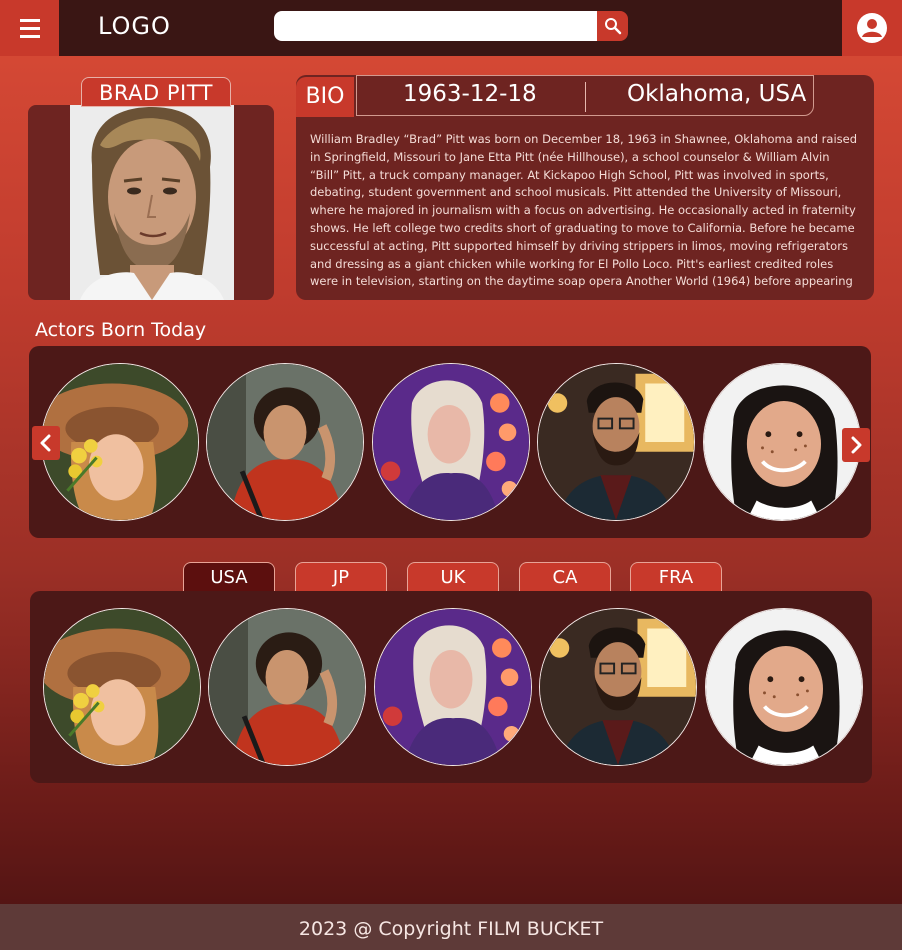 The height and width of the screenshot is (950, 902). What do you see at coordinates (229, 576) in the screenshot?
I see `tab-usa: USA` at bounding box center [229, 576].